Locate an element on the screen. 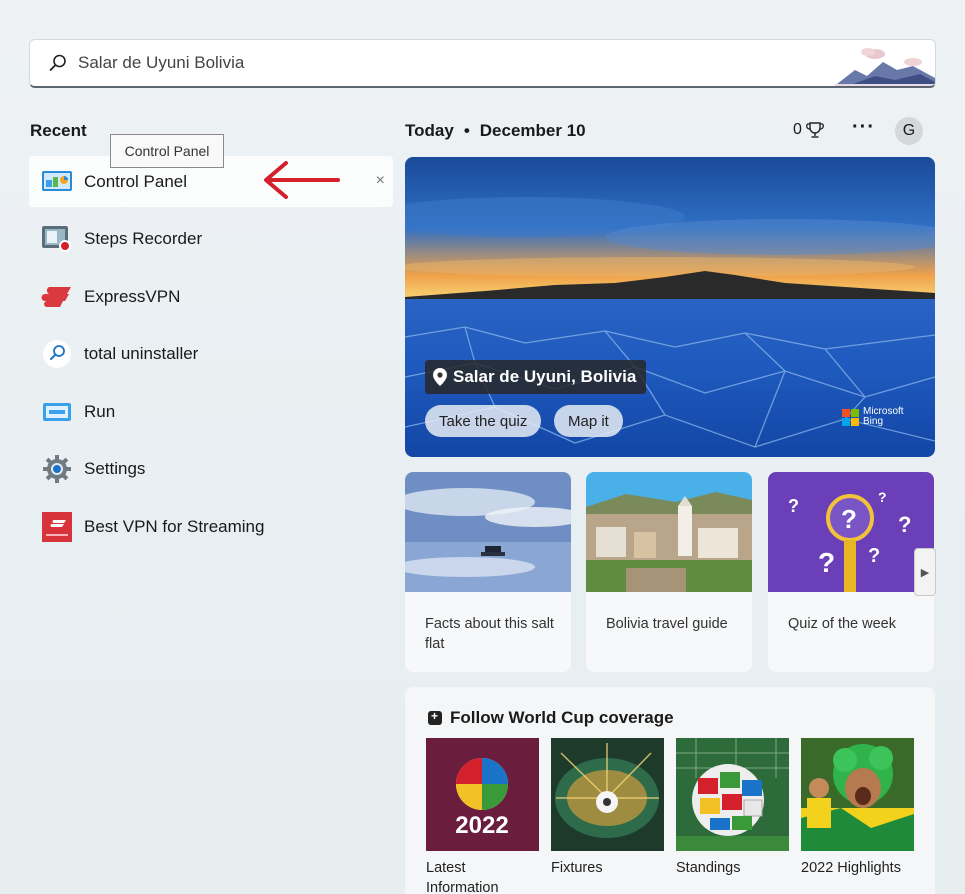 This screenshot has width=965, height=894. card-caption: Bolivia travel guide is located at coordinates (667, 624).